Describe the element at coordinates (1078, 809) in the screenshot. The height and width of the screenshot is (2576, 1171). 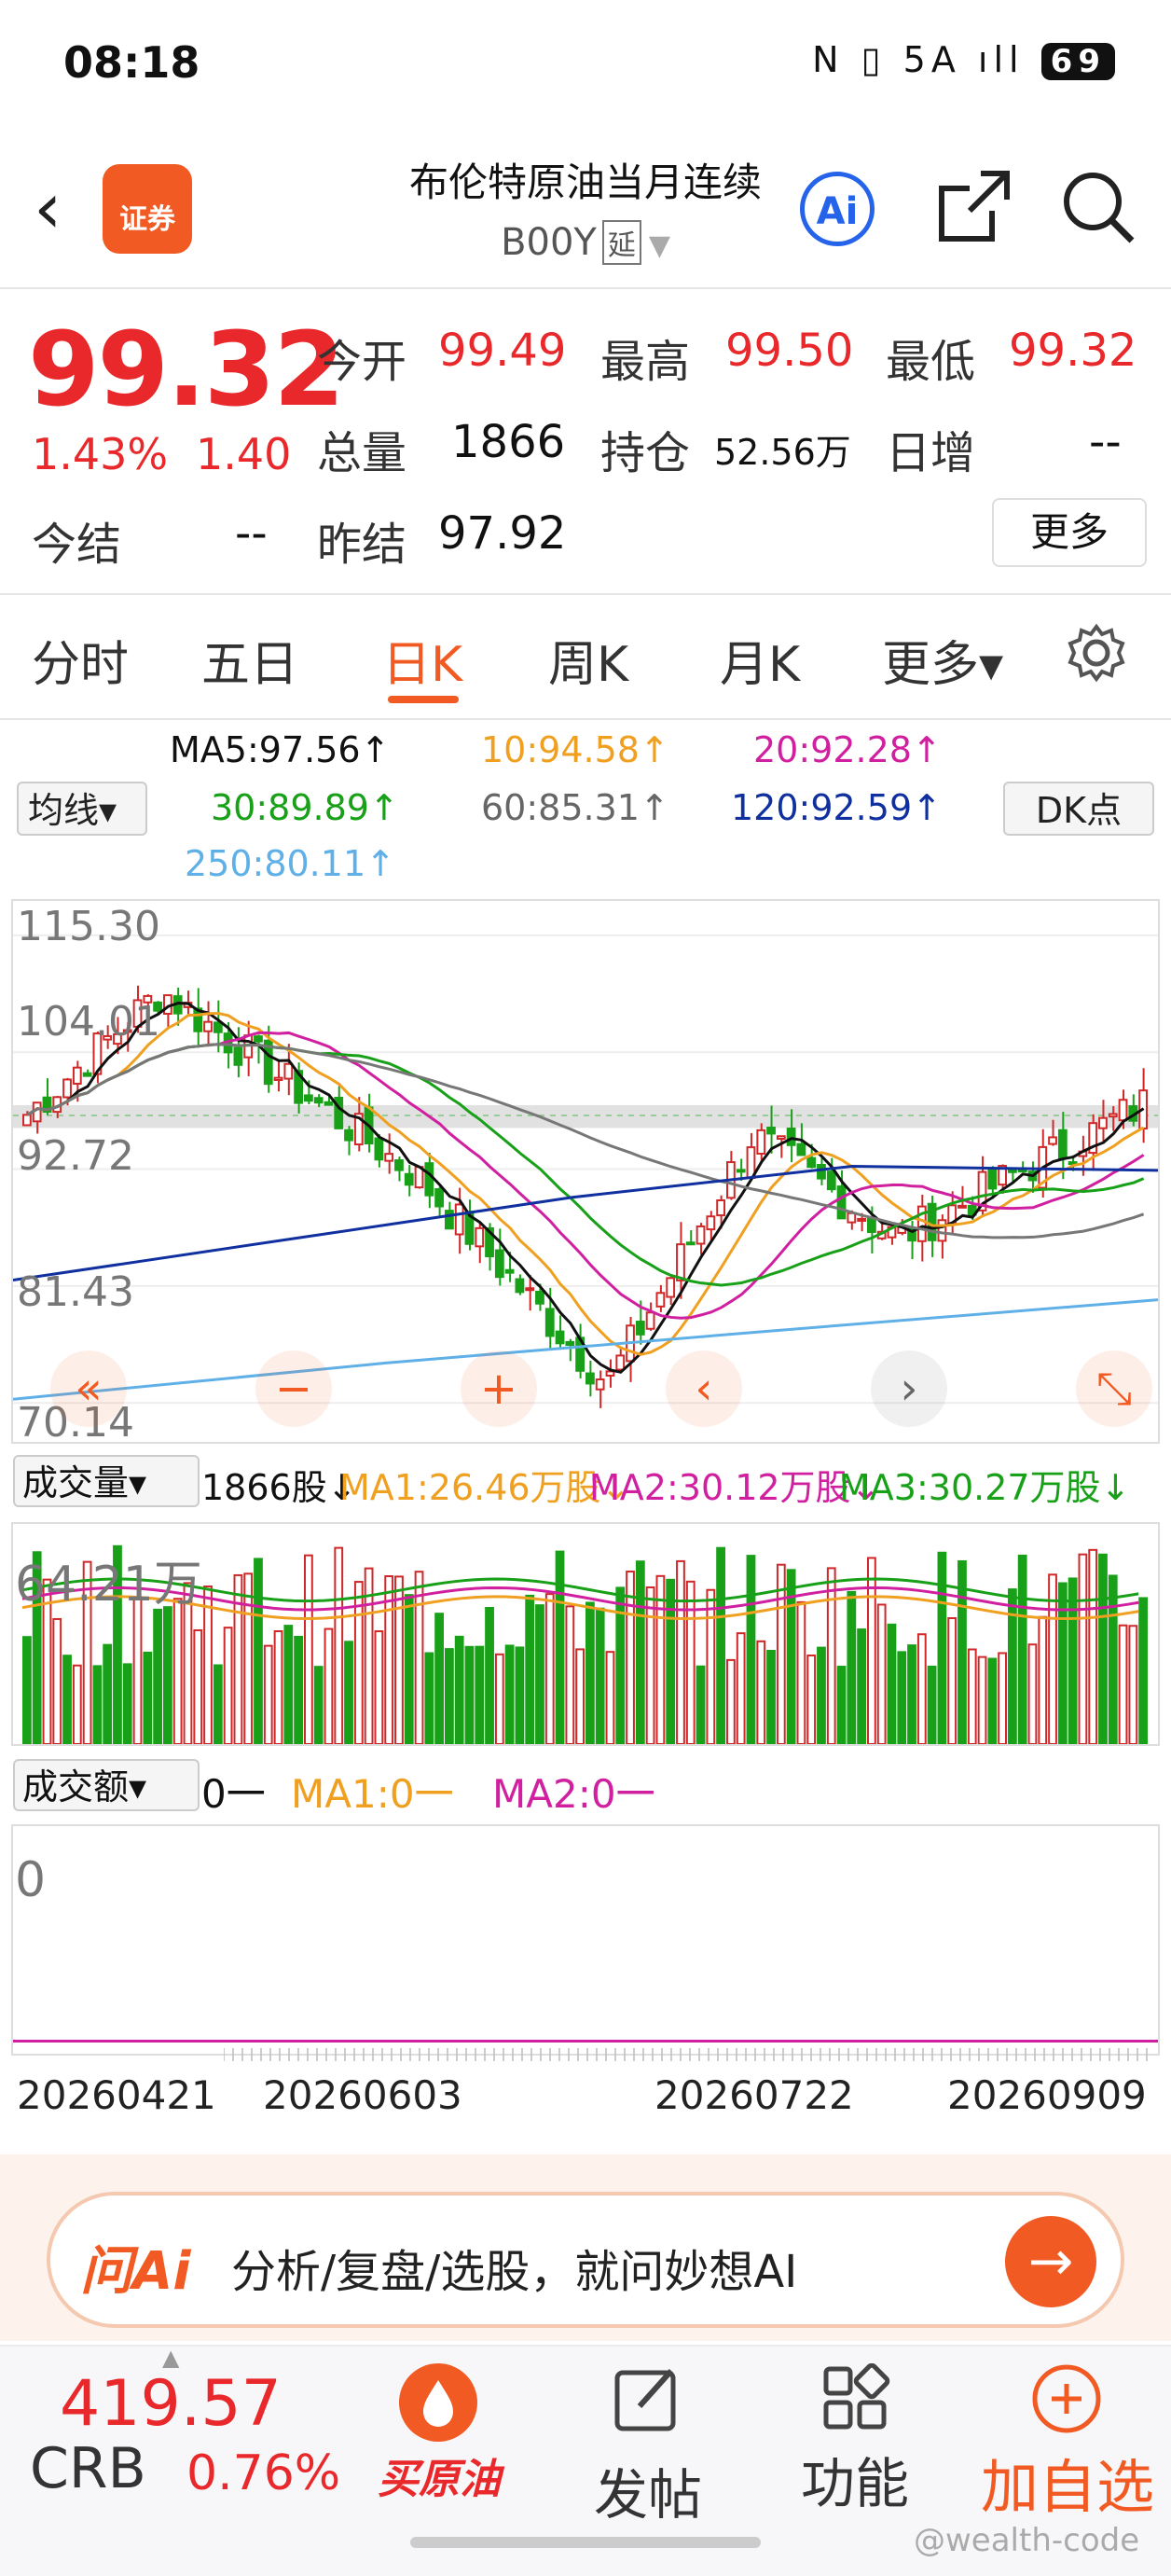
I see `dk-button: DK点` at that location.